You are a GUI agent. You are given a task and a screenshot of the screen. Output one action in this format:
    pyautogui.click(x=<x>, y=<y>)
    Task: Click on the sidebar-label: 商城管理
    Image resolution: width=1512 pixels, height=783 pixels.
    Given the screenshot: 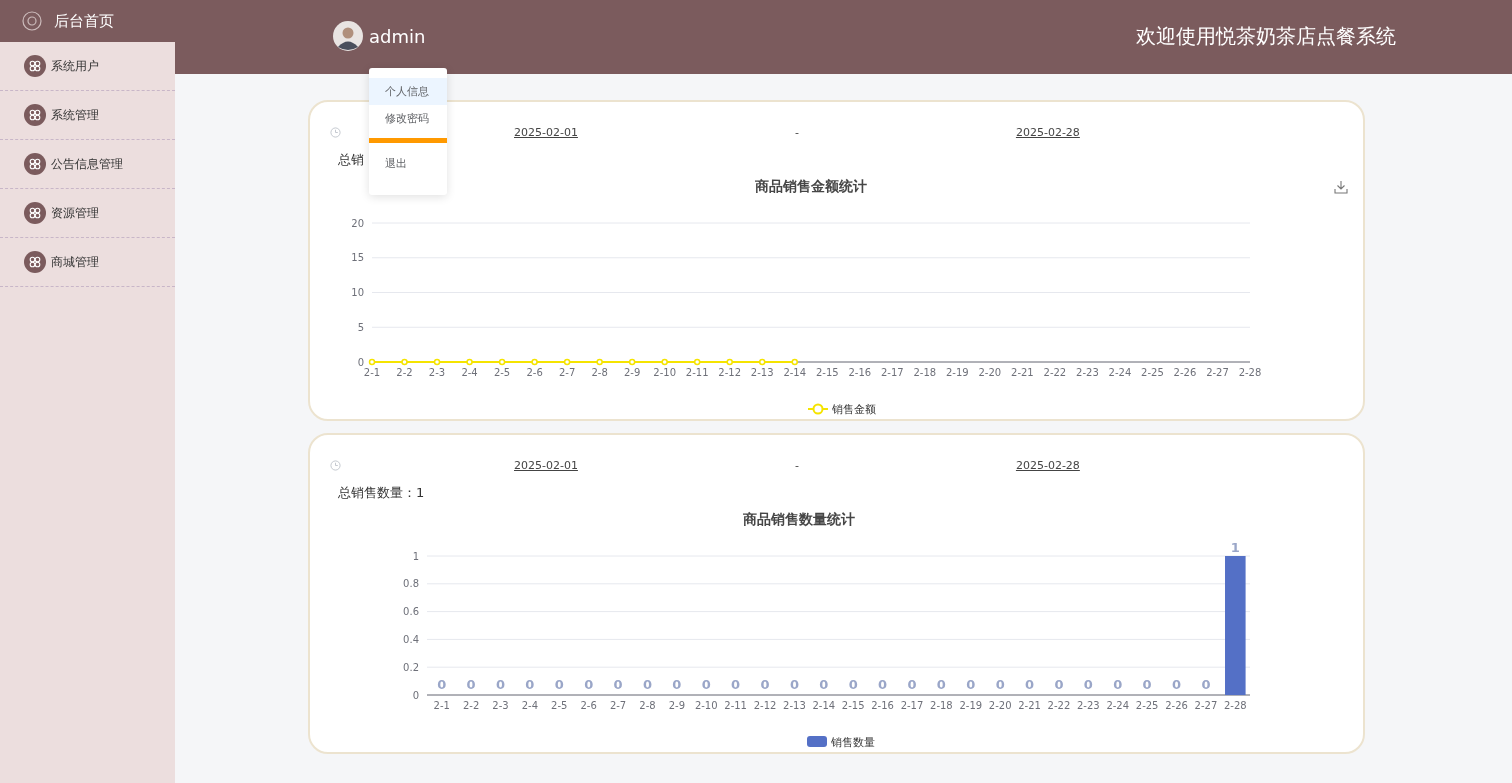 What is the action you would take?
    pyautogui.click(x=75, y=262)
    